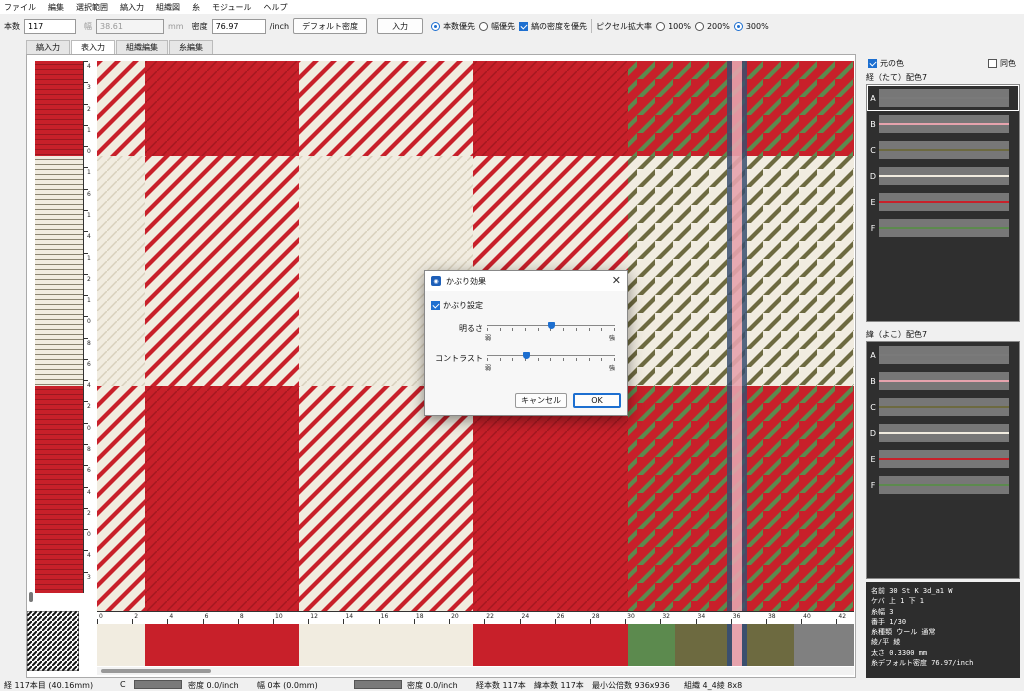 The width and height of the screenshot is (1024, 691). What do you see at coordinates (560, 616) in the screenshot?
I see `horizontal-ruler-tick: 26` at bounding box center [560, 616].